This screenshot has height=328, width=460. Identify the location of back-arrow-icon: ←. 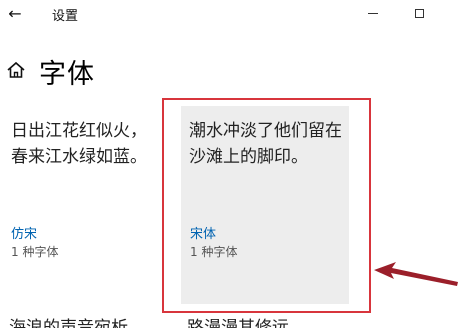
(15, 13).